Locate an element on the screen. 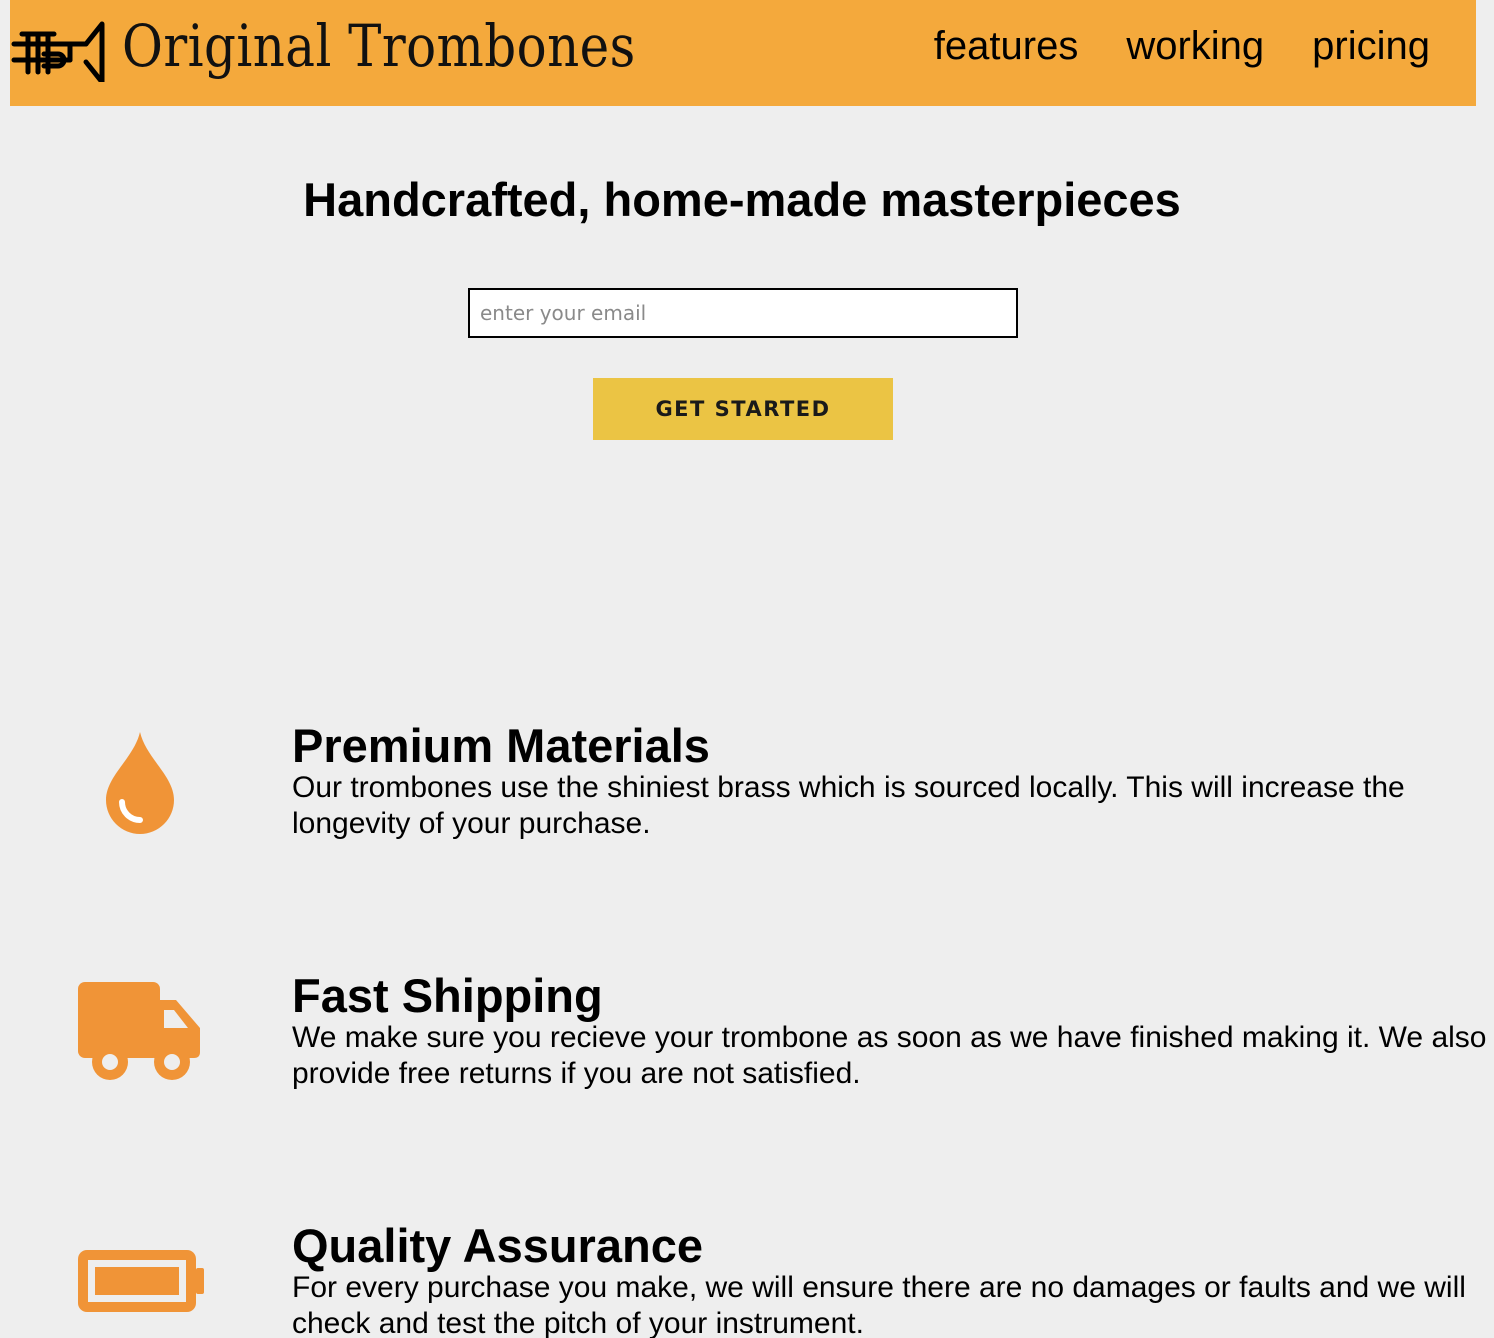  truck-icon is located at coordinates (139, 1031).